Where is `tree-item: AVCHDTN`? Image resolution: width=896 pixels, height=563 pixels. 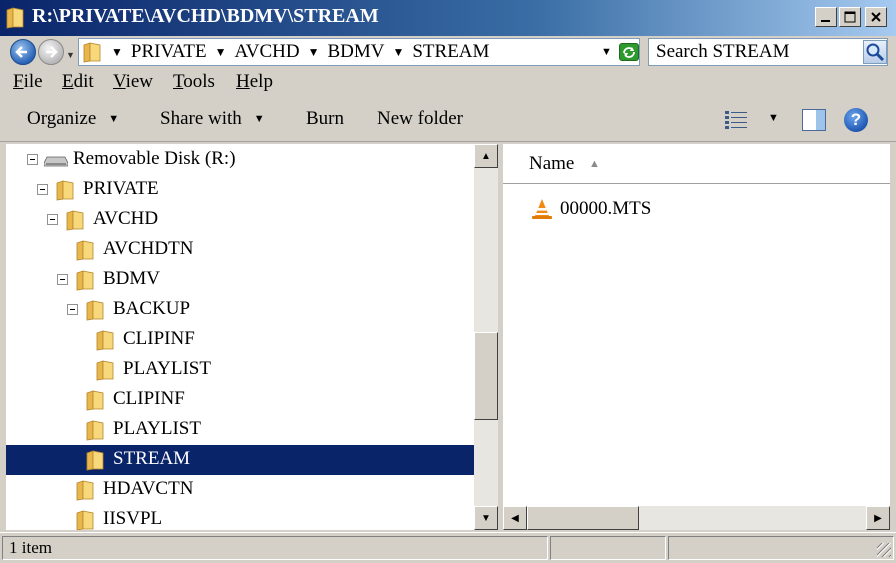 tree-item: AVCHDTN is located at coordinates (240, 250).